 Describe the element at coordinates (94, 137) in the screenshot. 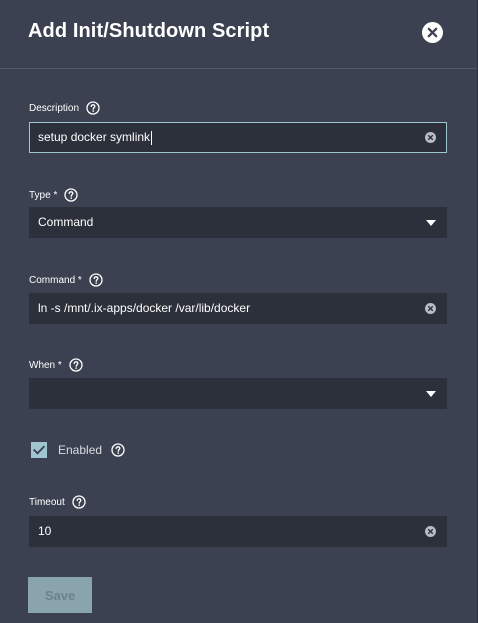

I see `description-value: setup docker symlink` at that location.